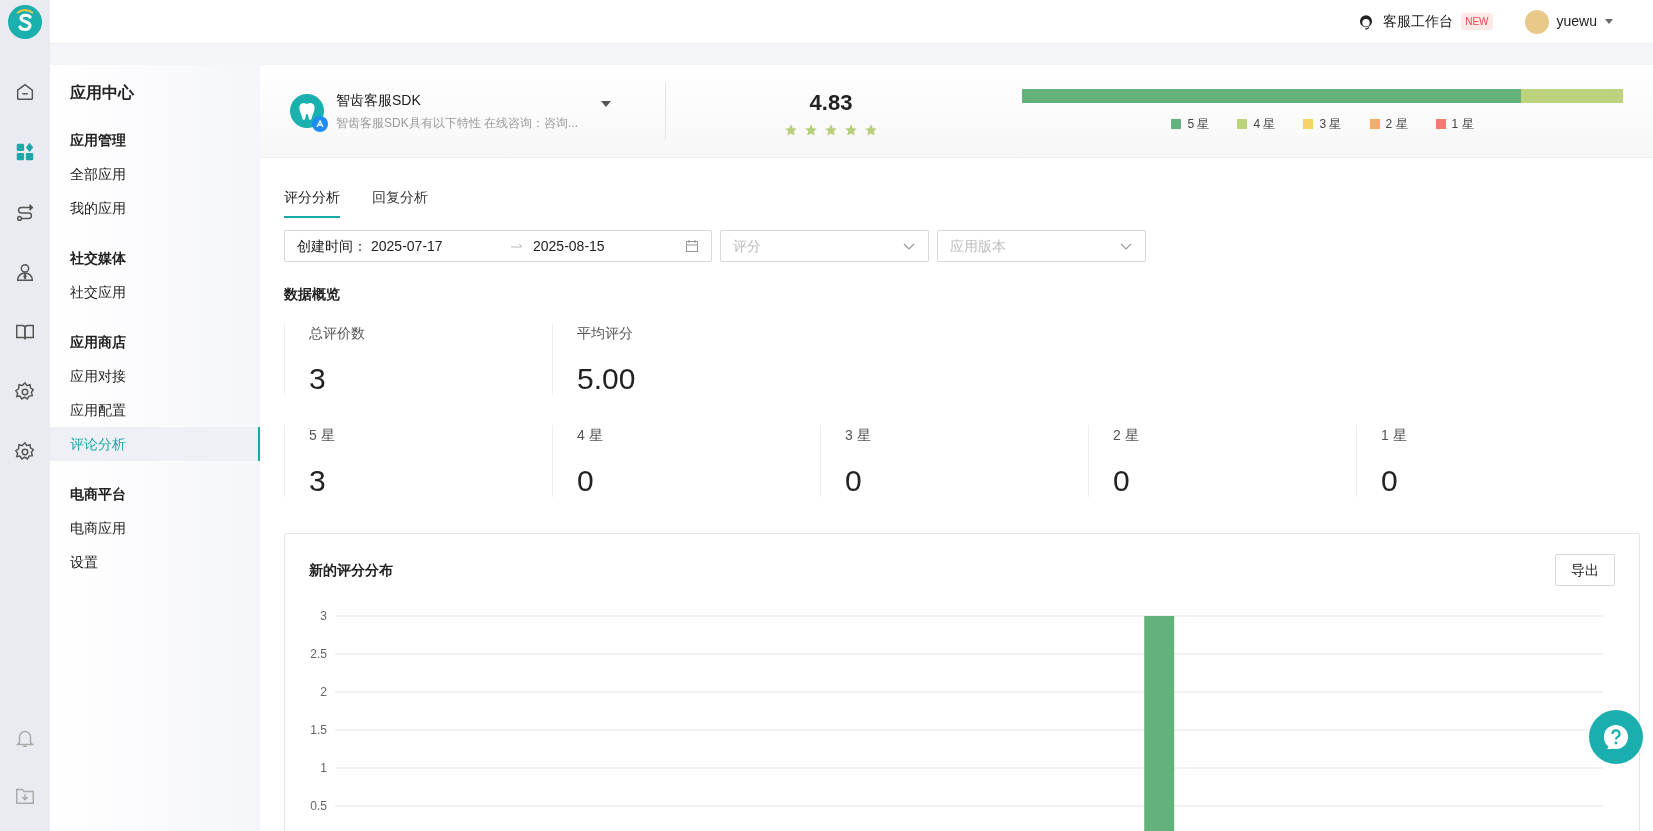 This screenshot has width=1653, height=831. Describe the element at coordinates (1536, 21) in the screenshot. I see `avatar` at that location.